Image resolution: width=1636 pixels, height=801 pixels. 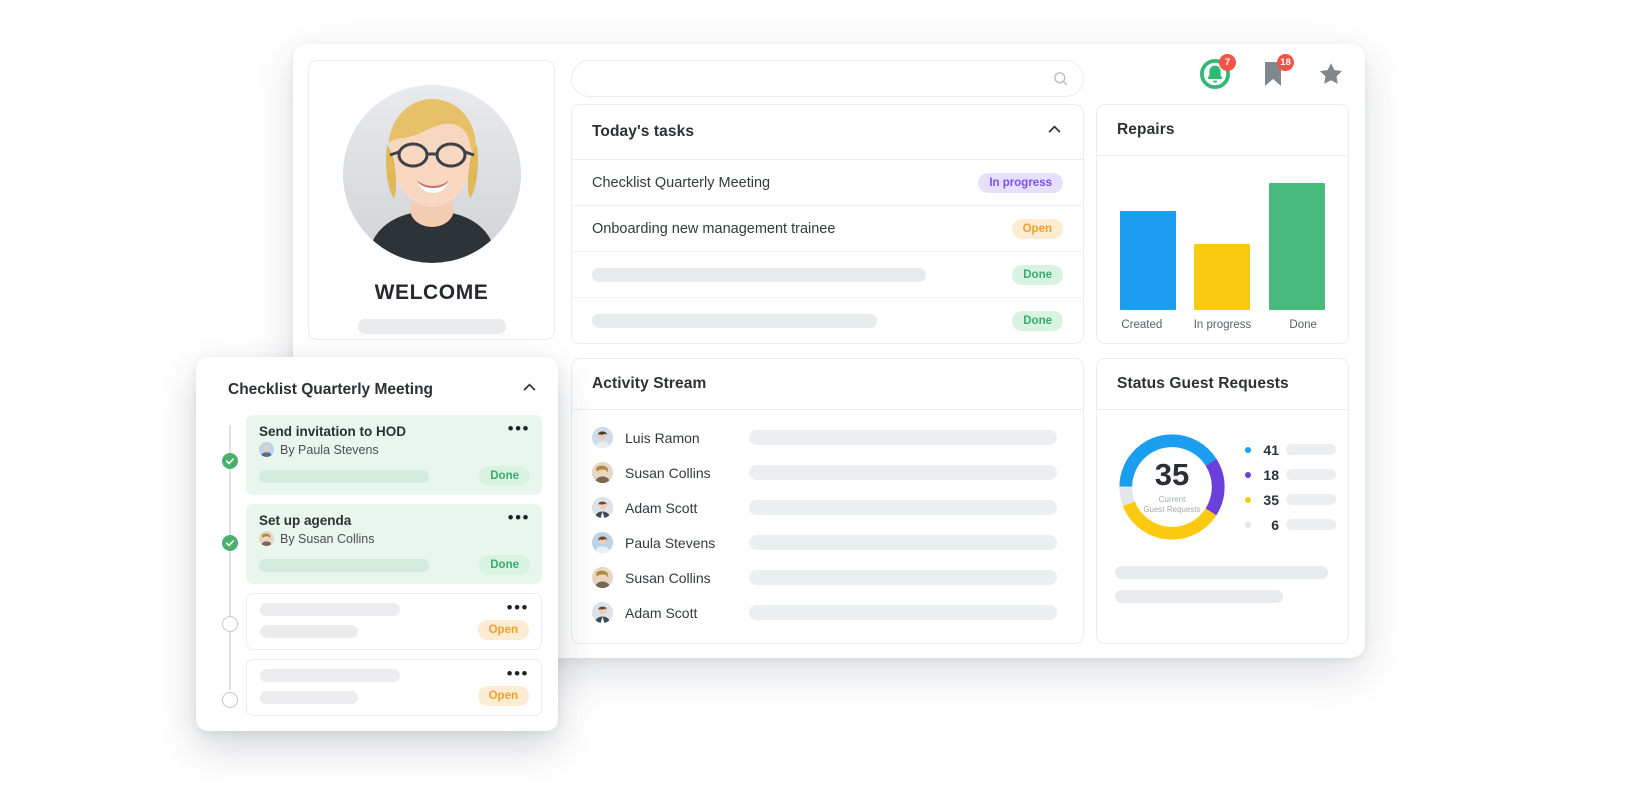 What do you see at coordinates (1222, 240) in the screenshot?
I see `repairs-bar-chart` at bounding box center [1222, 240].